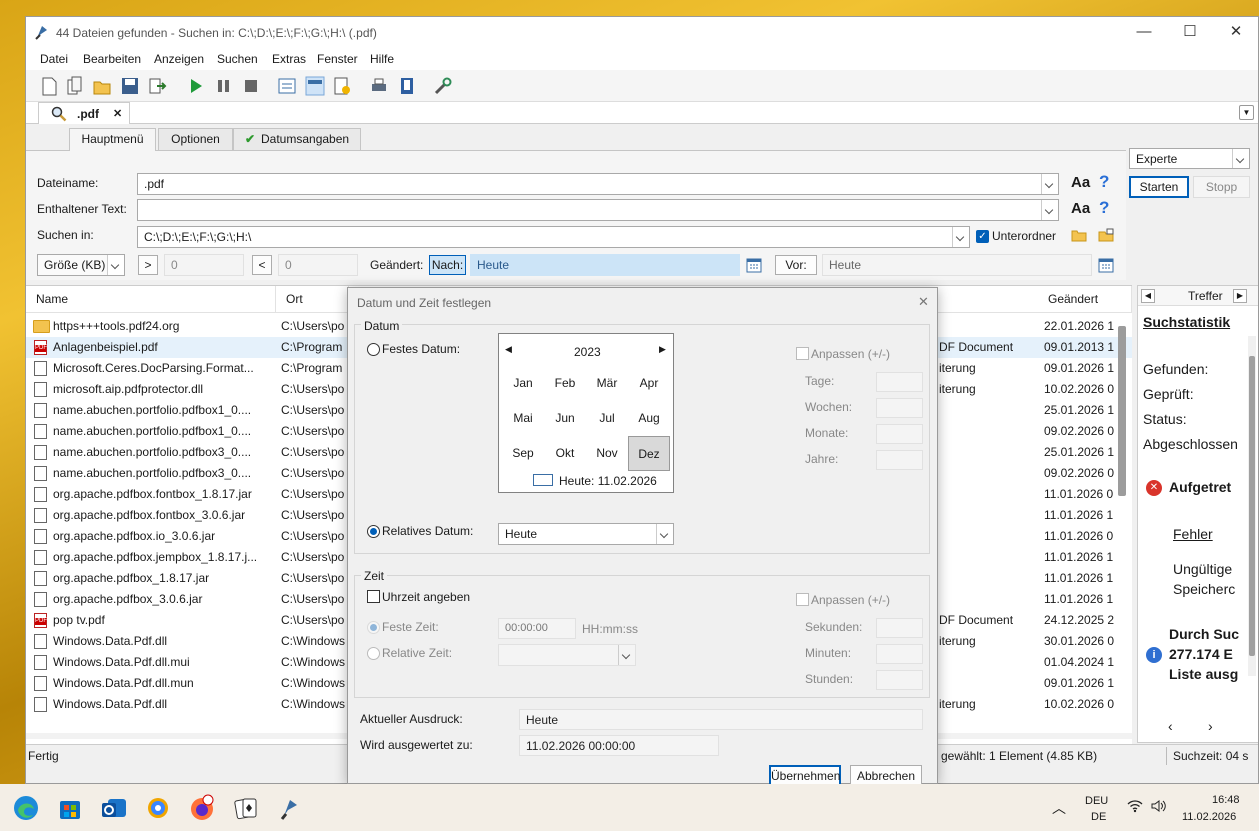 The height and width of the screenshot is (831, 1259). Describe the element at coordinates (54, 59) in the screenshot. I see `menu-datei: Datei` at that location.